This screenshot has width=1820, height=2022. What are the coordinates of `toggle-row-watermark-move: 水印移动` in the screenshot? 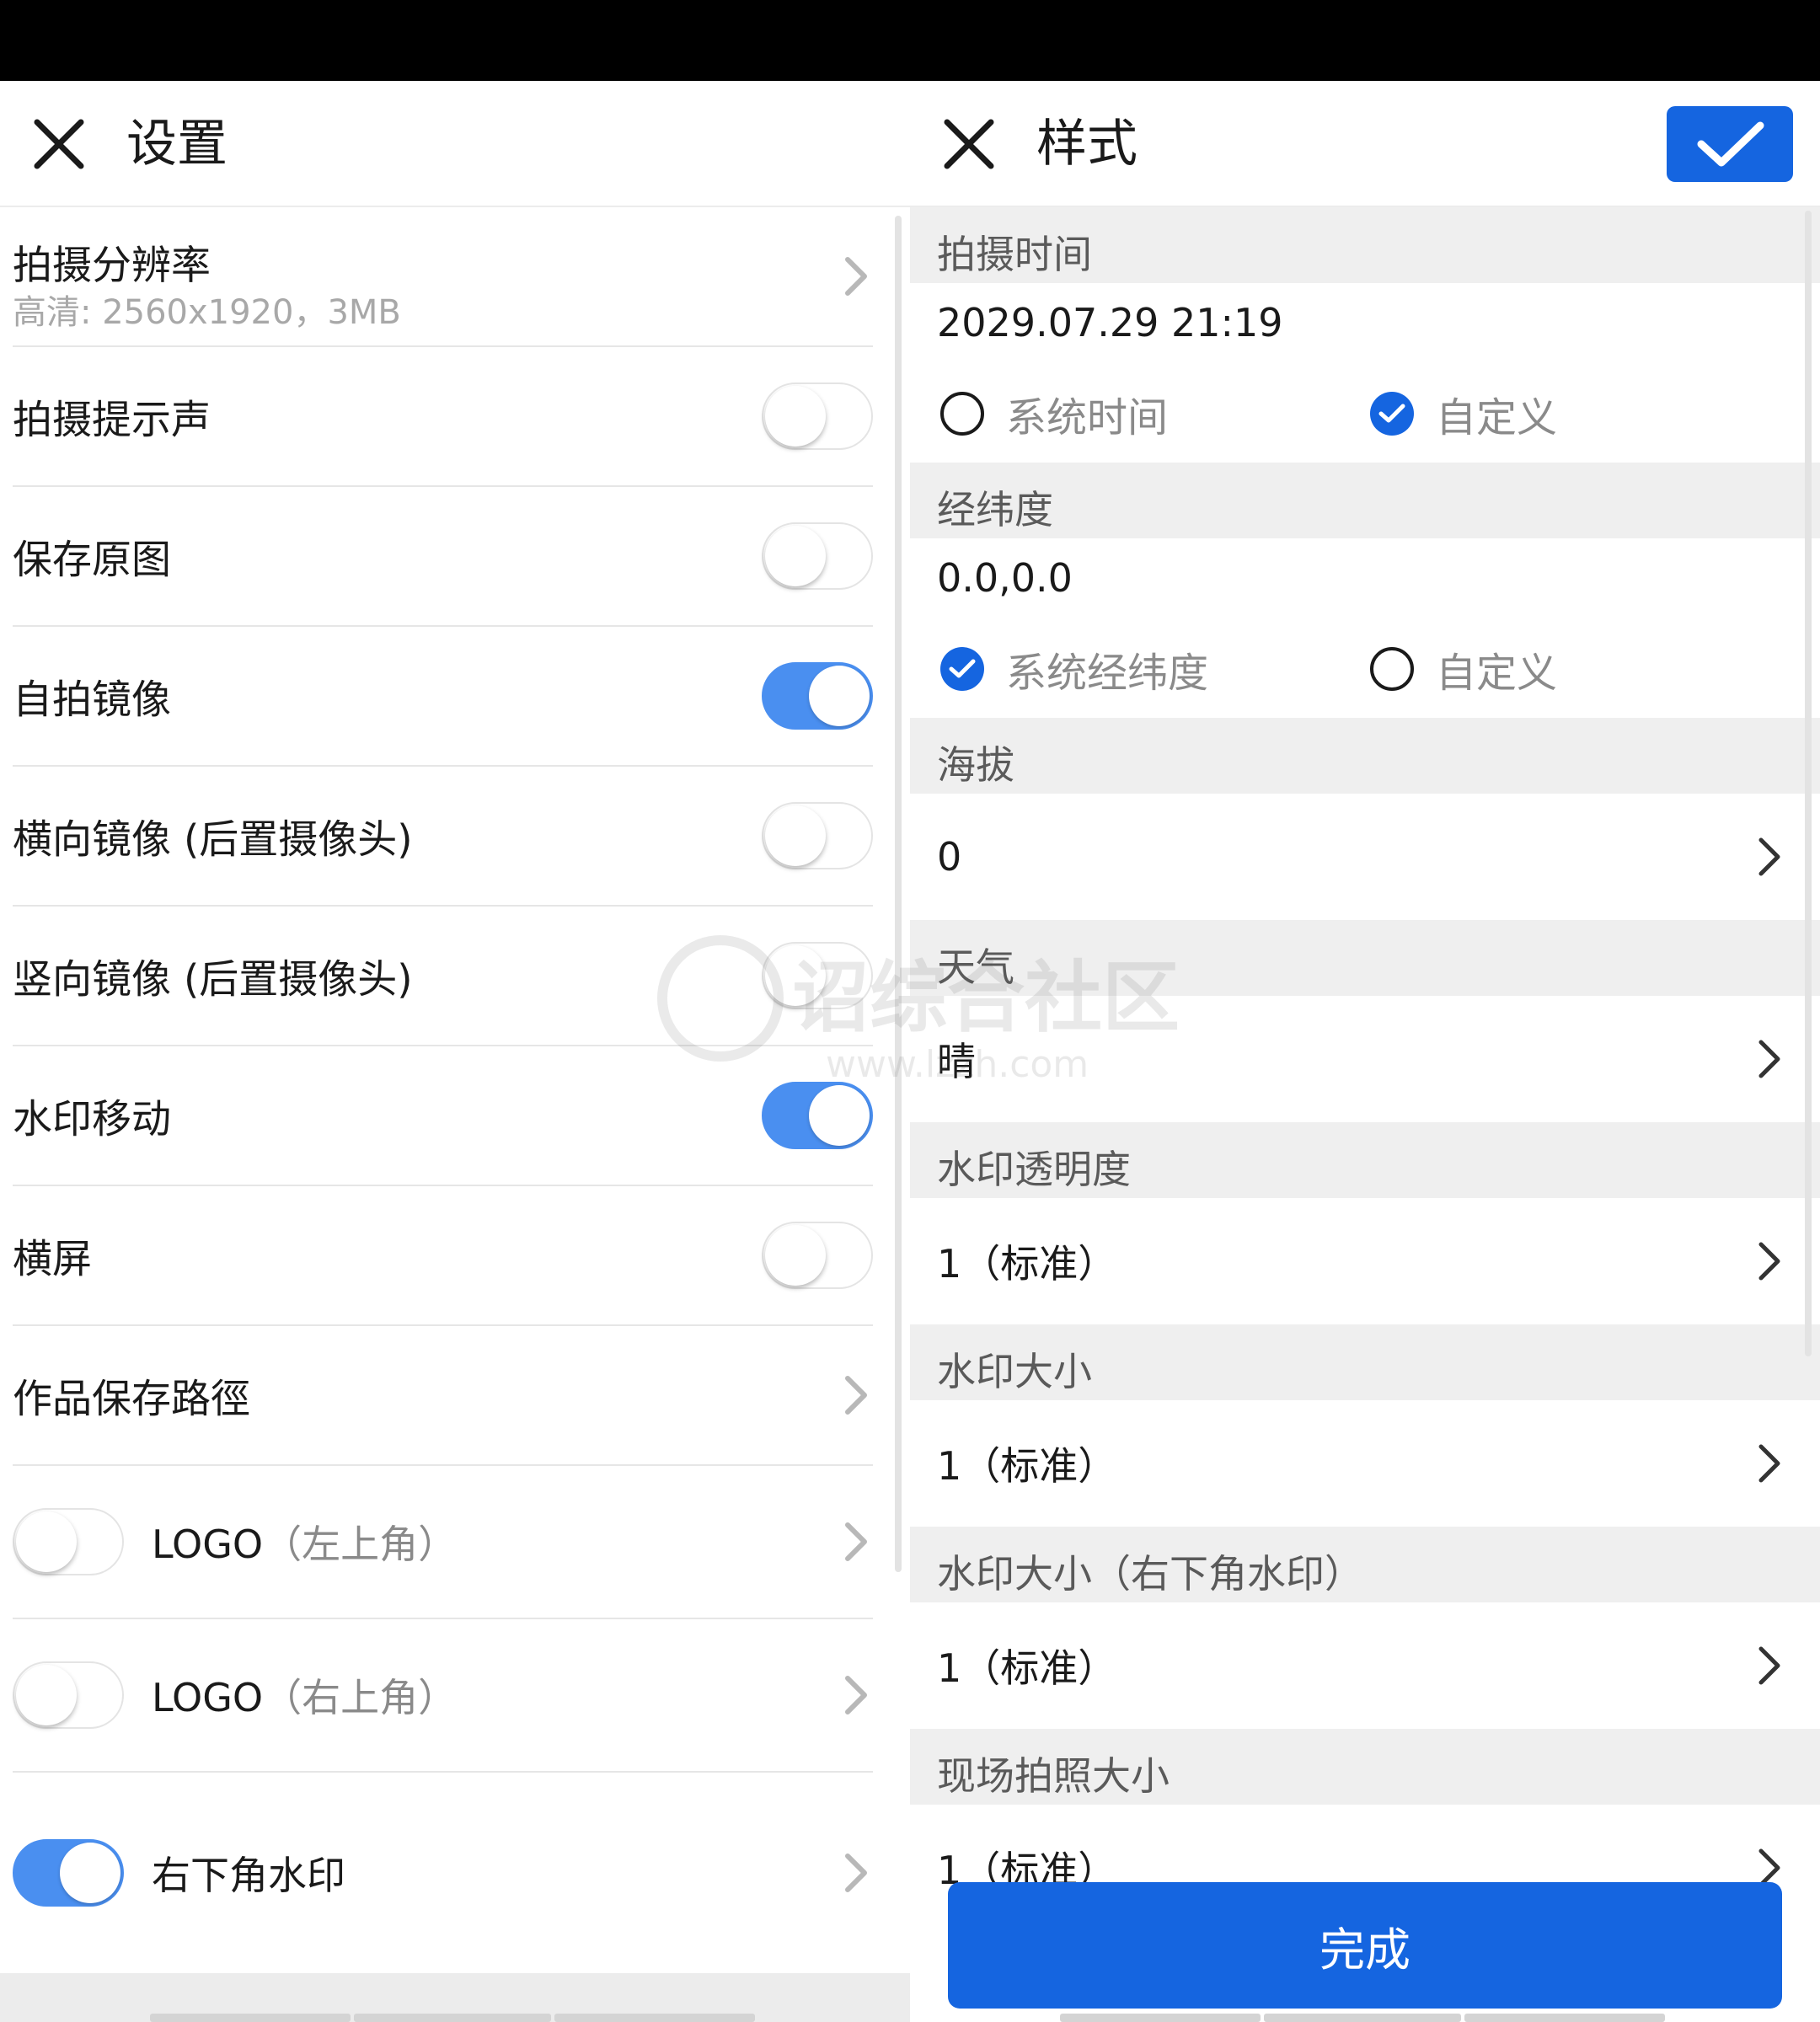 It's located at (443, 1116).